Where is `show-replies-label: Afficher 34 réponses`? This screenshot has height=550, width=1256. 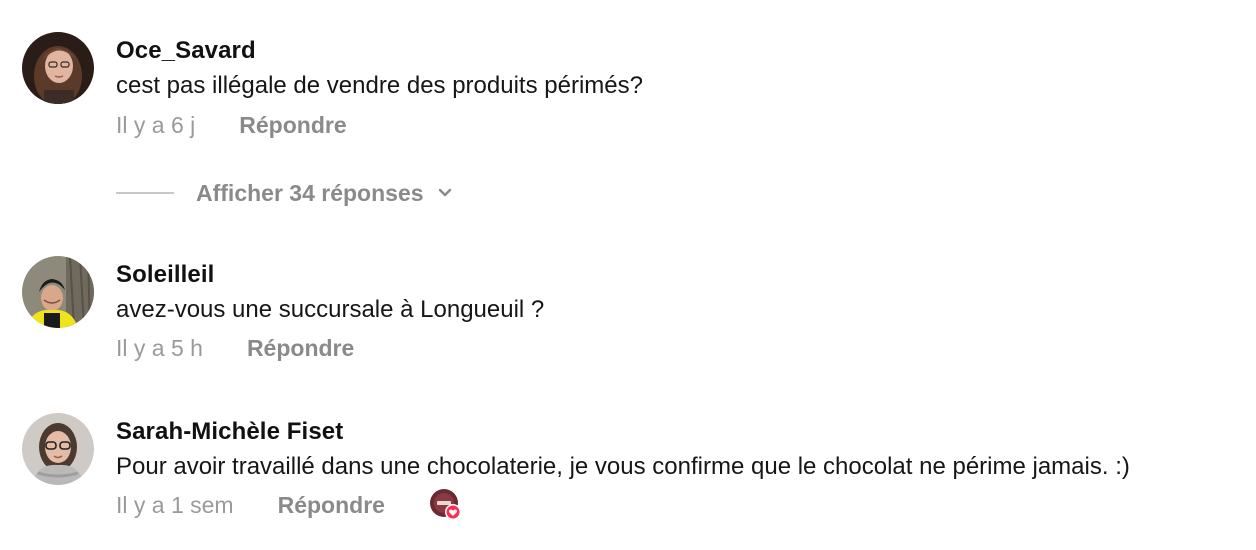
show-replies-label: Afficher 34 réponses is located at coordinates (310, 193).